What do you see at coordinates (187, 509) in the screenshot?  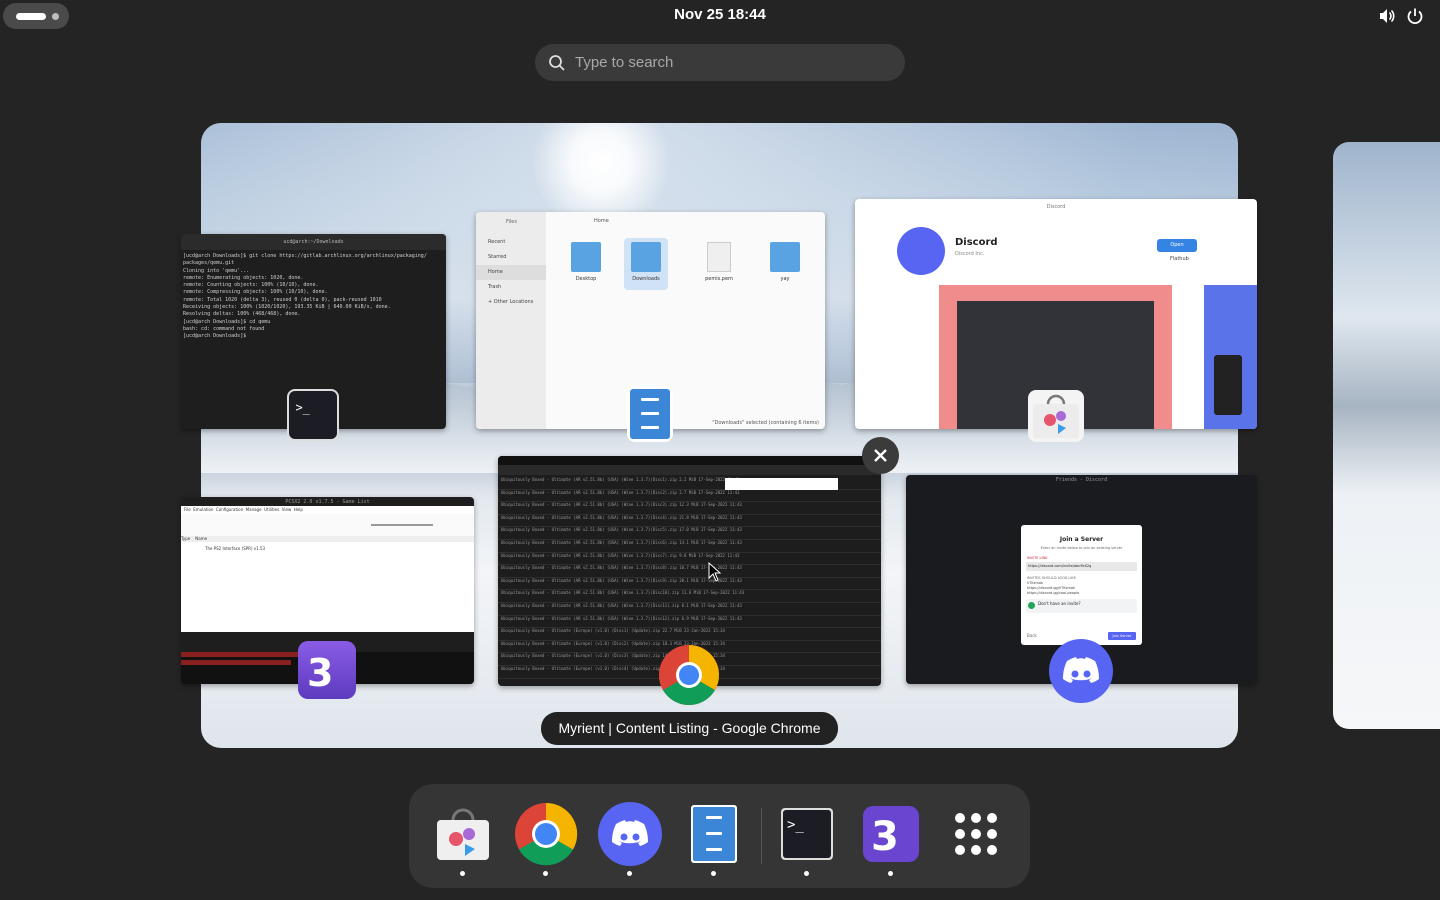 I see `menu-file: File` at bounding box center [187, 509].